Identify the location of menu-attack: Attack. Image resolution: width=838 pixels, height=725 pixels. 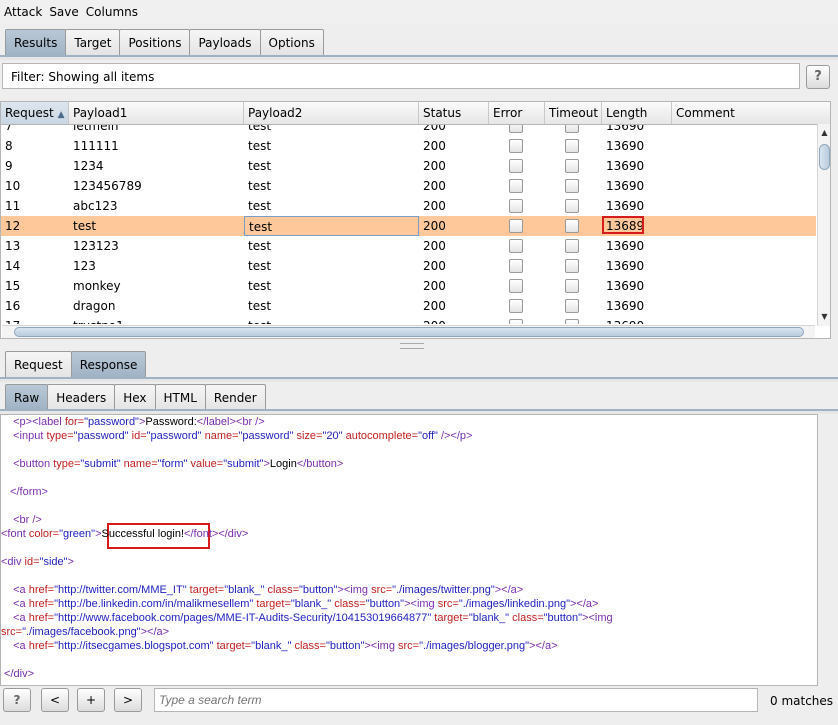
(22, 12).